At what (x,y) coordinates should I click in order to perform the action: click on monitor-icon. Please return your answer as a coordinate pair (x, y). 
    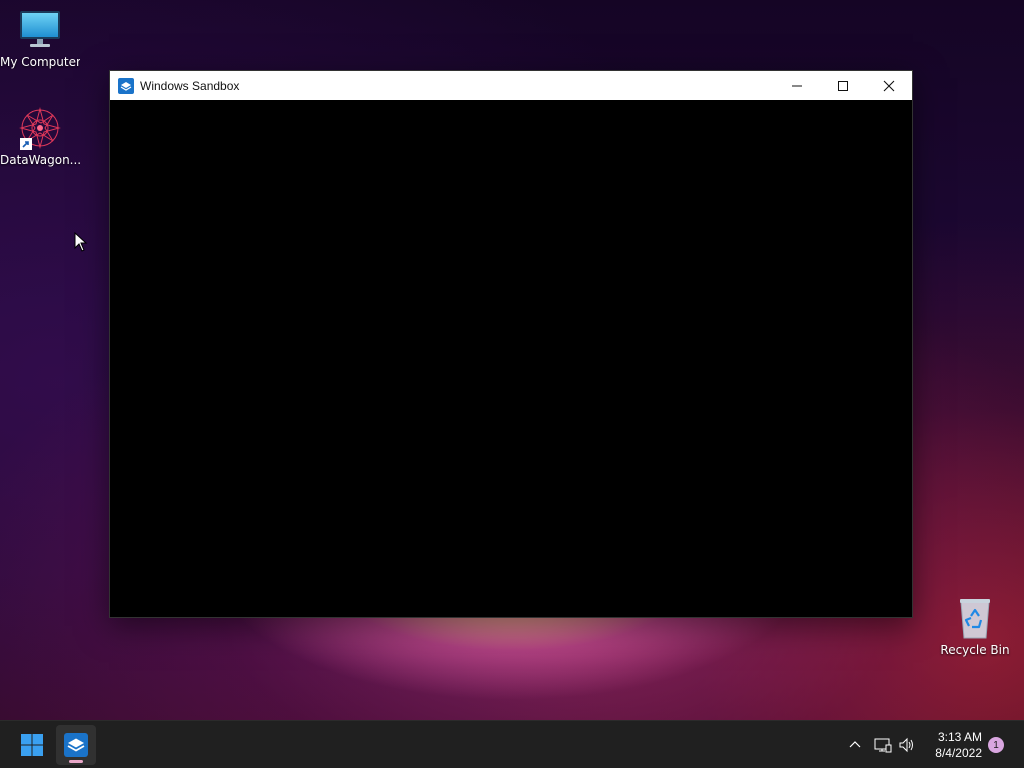
    Looking at the image, I should click on (40, 30).